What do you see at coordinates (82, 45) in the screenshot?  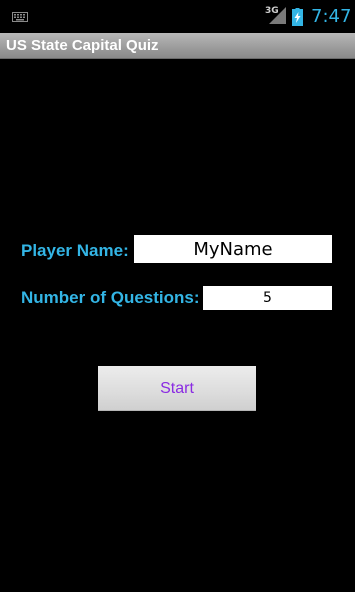 I see `app-title: US State Capital Quiz` at bounding box center [82, 45].